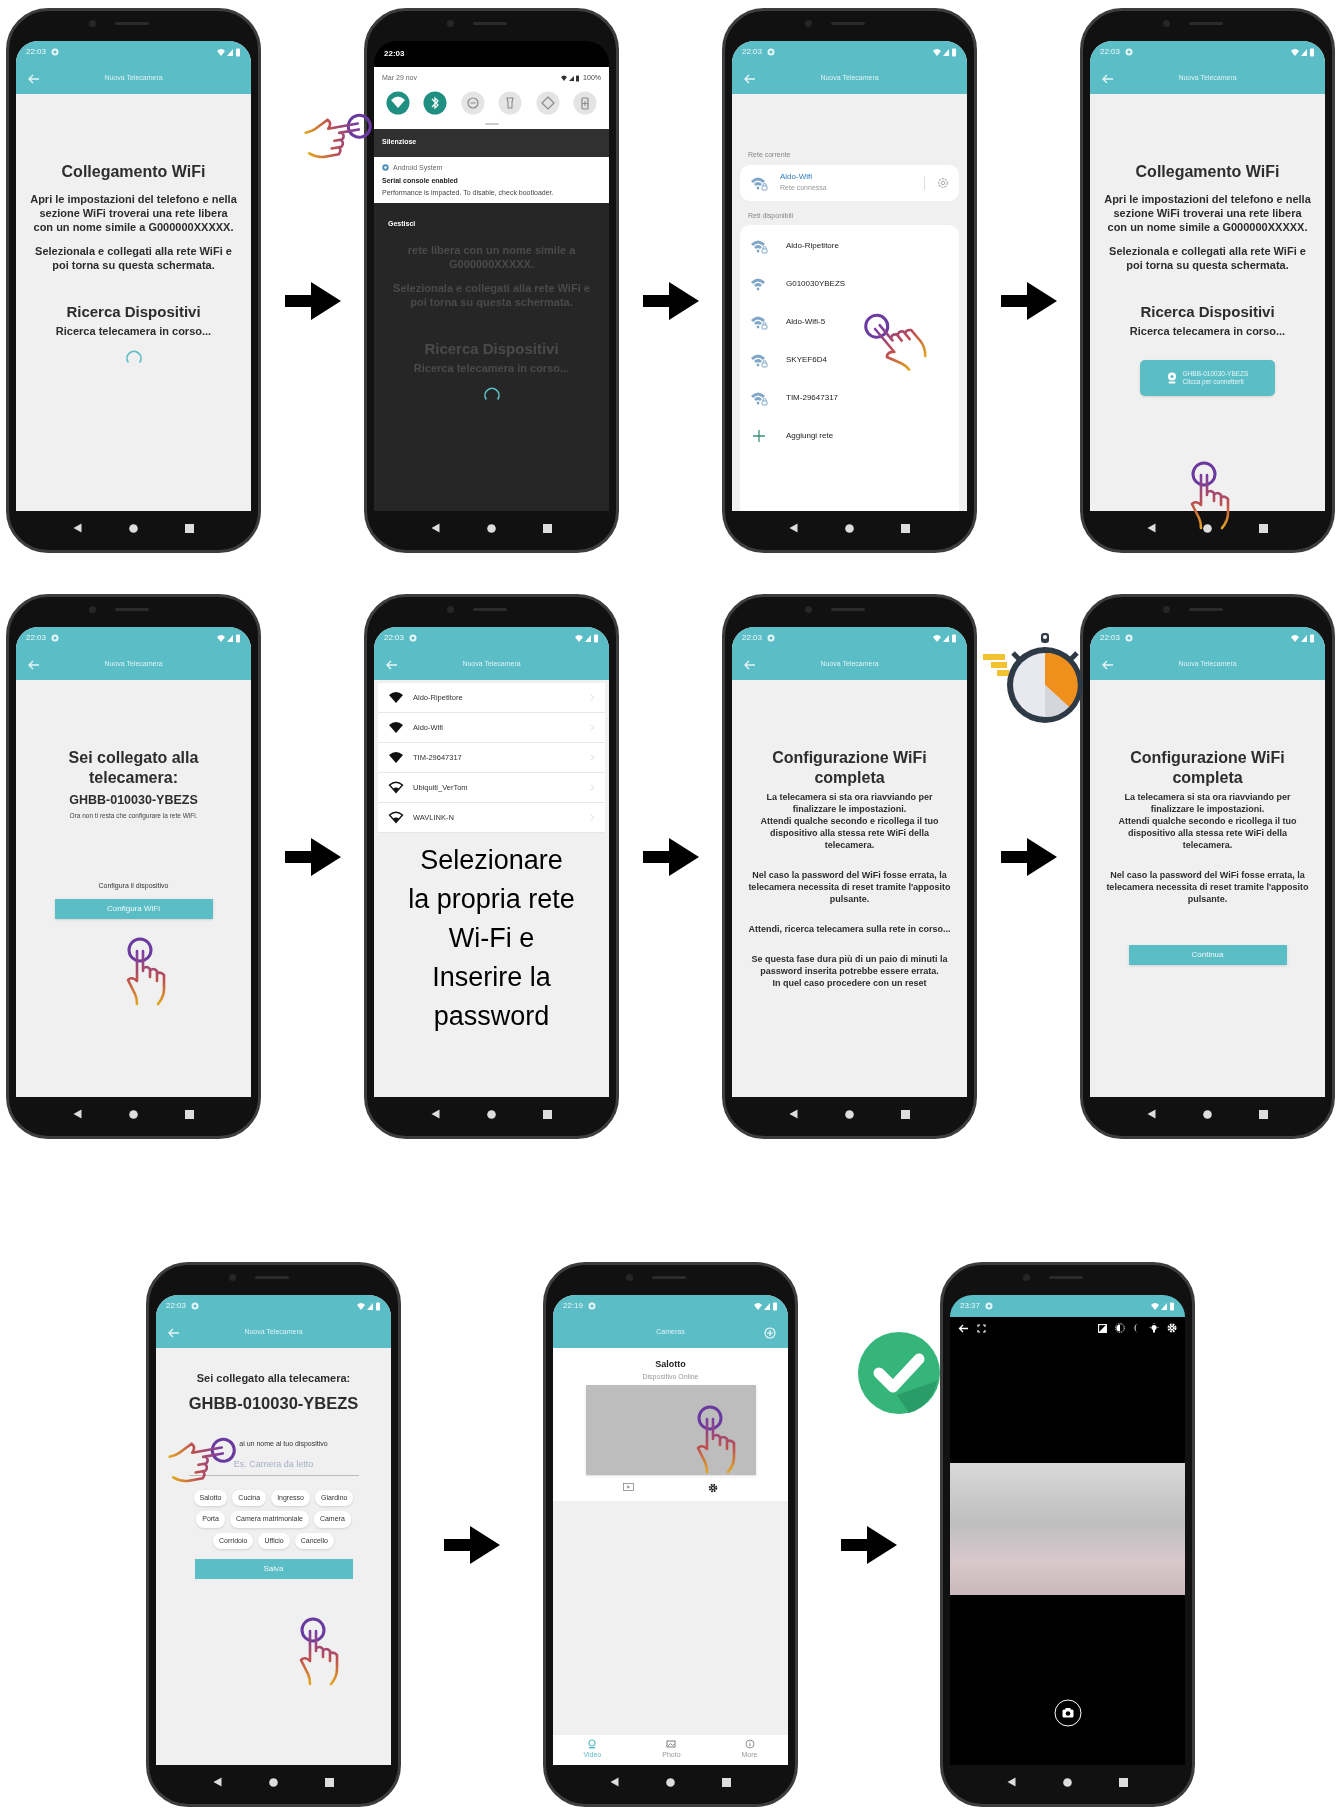  Describe the element at coordinates (849, 360) in the screenshot. I see `network-row: SKYEF6D4` at that location.